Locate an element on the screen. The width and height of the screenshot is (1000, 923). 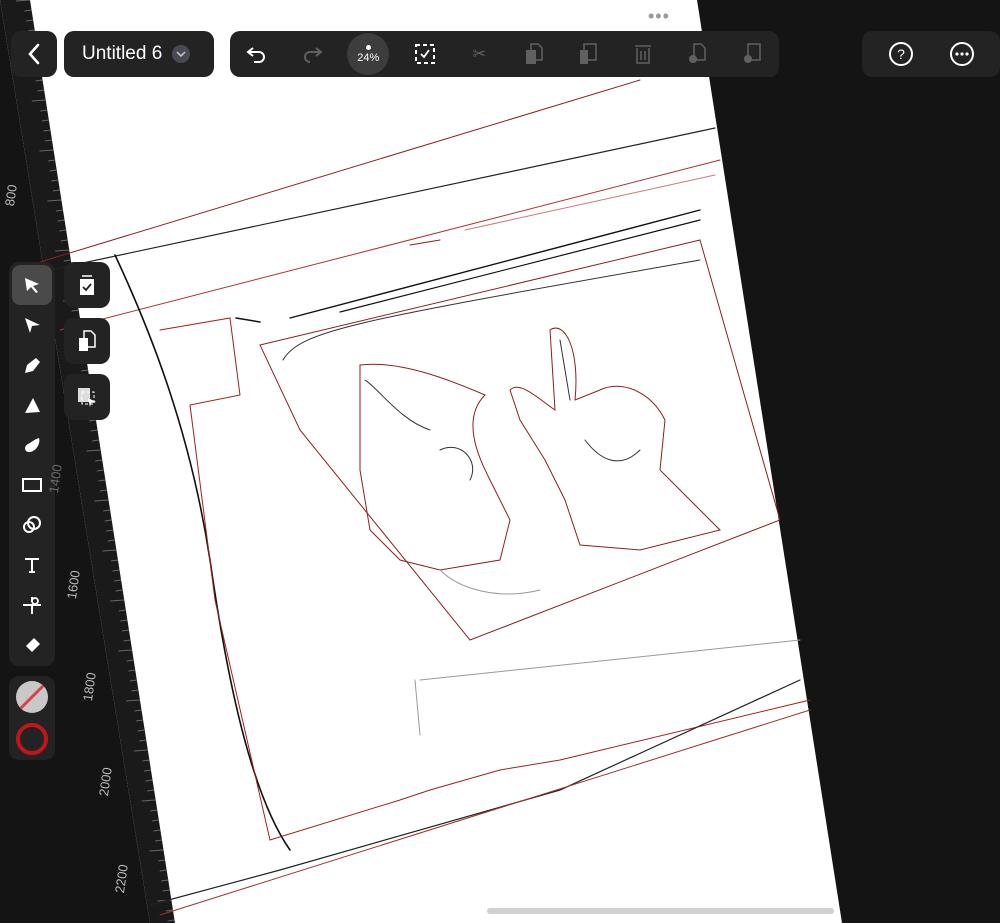
help-icon: ? is located at coordinates (901, 54).